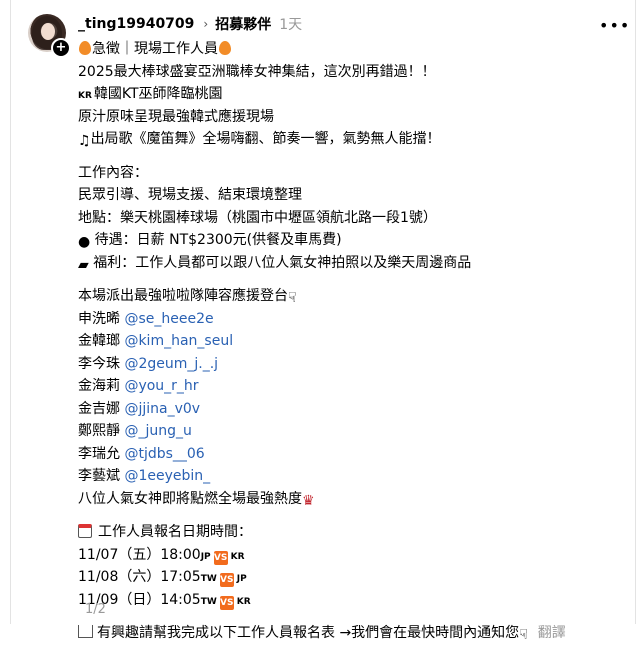 The image size is (638, 647). Describe the element at coordinates (348, 94) in the screenshot. I see `post-line: KR 韓國KT巫師降臨桃園` at that location.